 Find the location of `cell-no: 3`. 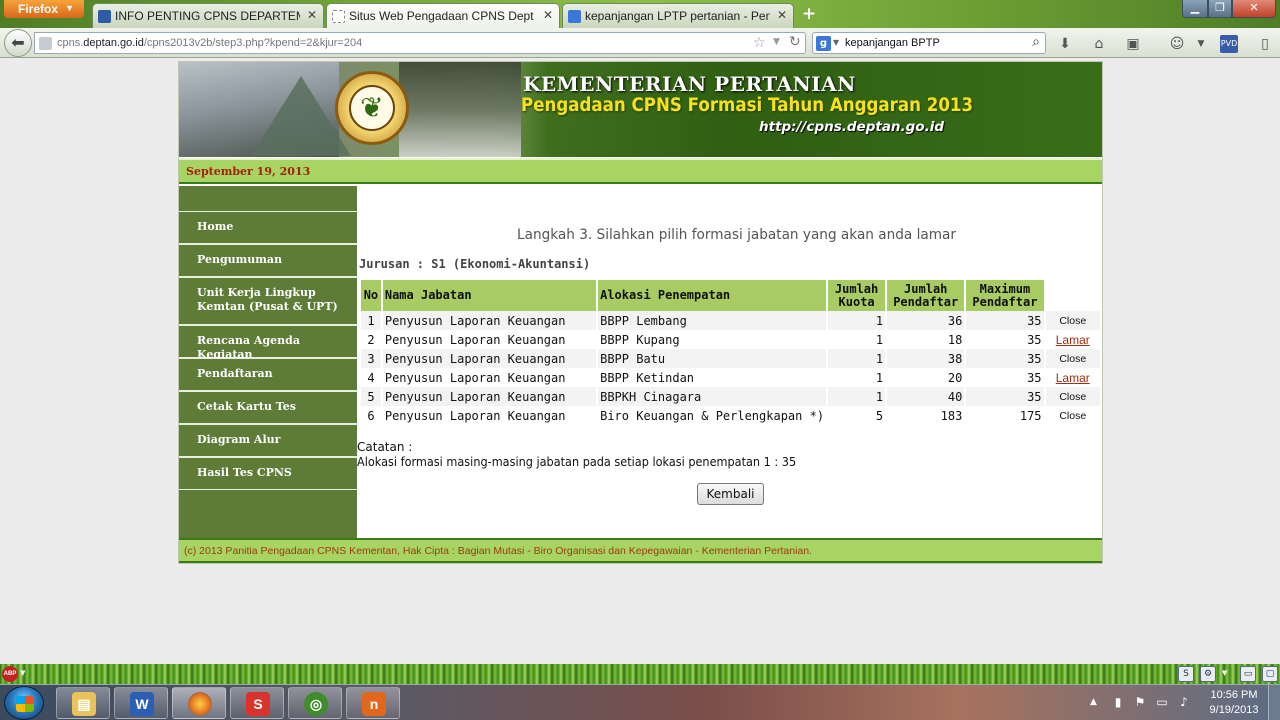

cell-no: 3 is located at coordinates (371, 358).